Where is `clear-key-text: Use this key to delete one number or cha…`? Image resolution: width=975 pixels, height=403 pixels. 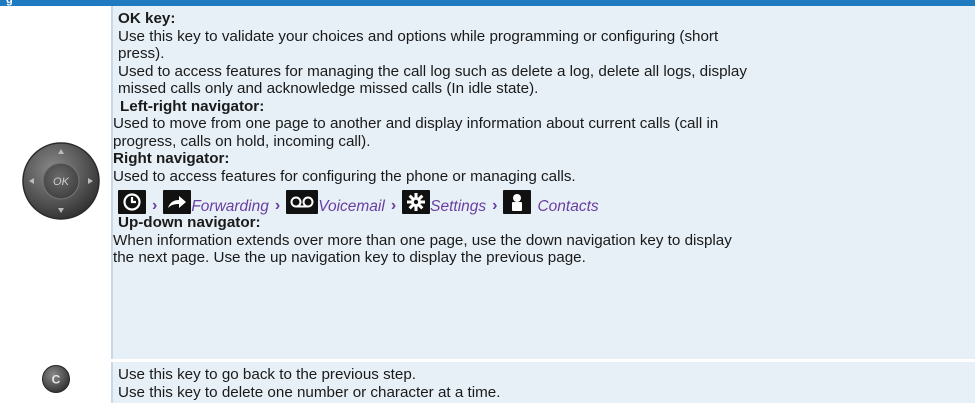
clear-key-text: Use this key to delete one number or cha… is located at coordinates (309, 392).